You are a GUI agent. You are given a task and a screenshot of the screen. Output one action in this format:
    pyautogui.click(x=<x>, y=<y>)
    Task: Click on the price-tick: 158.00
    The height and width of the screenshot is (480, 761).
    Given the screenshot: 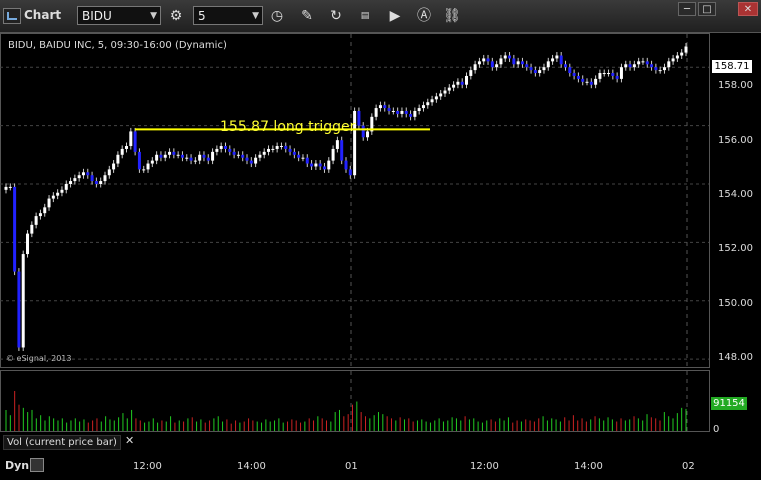 What is the action you would take?
    pyautogui.click(x=735, y=85)
    